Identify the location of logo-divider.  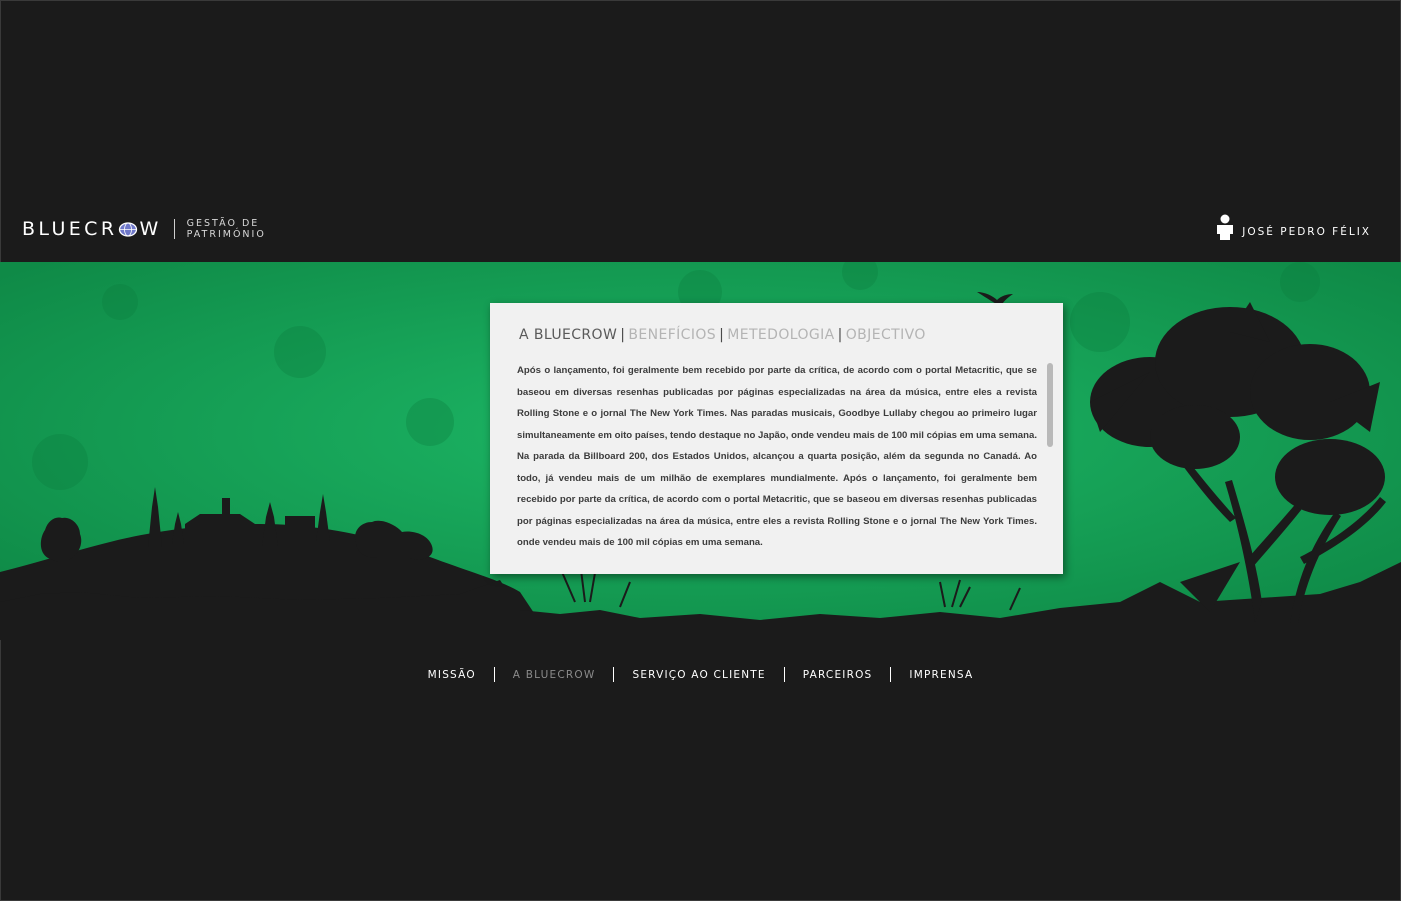
(174, 229).